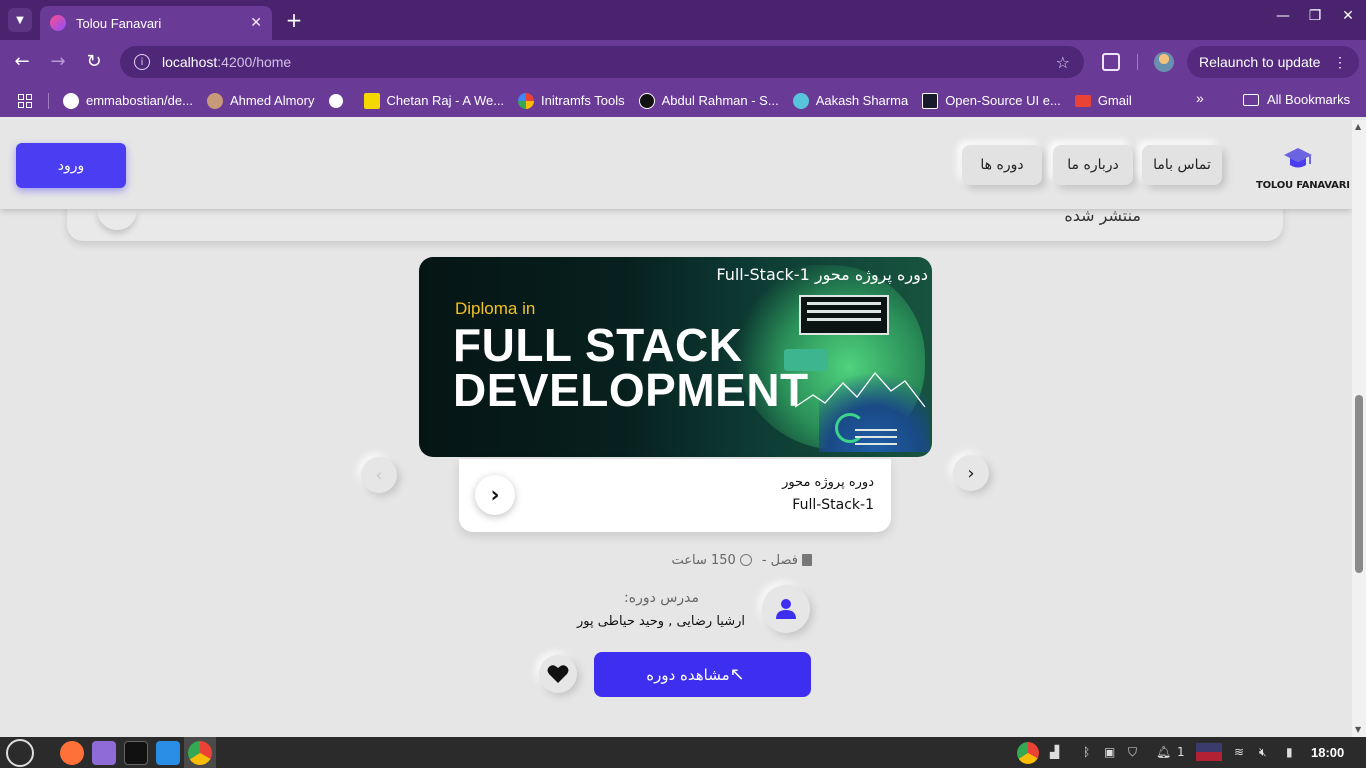  I want to click on volume-muted-icon: 🔇︎, so click(1263, 752).